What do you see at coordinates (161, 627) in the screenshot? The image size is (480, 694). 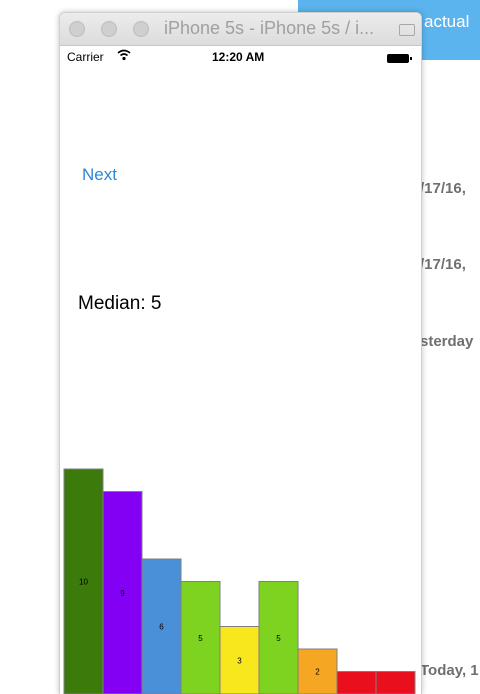 I see `bar-label-3: 6` at bounding box center [161, 627].